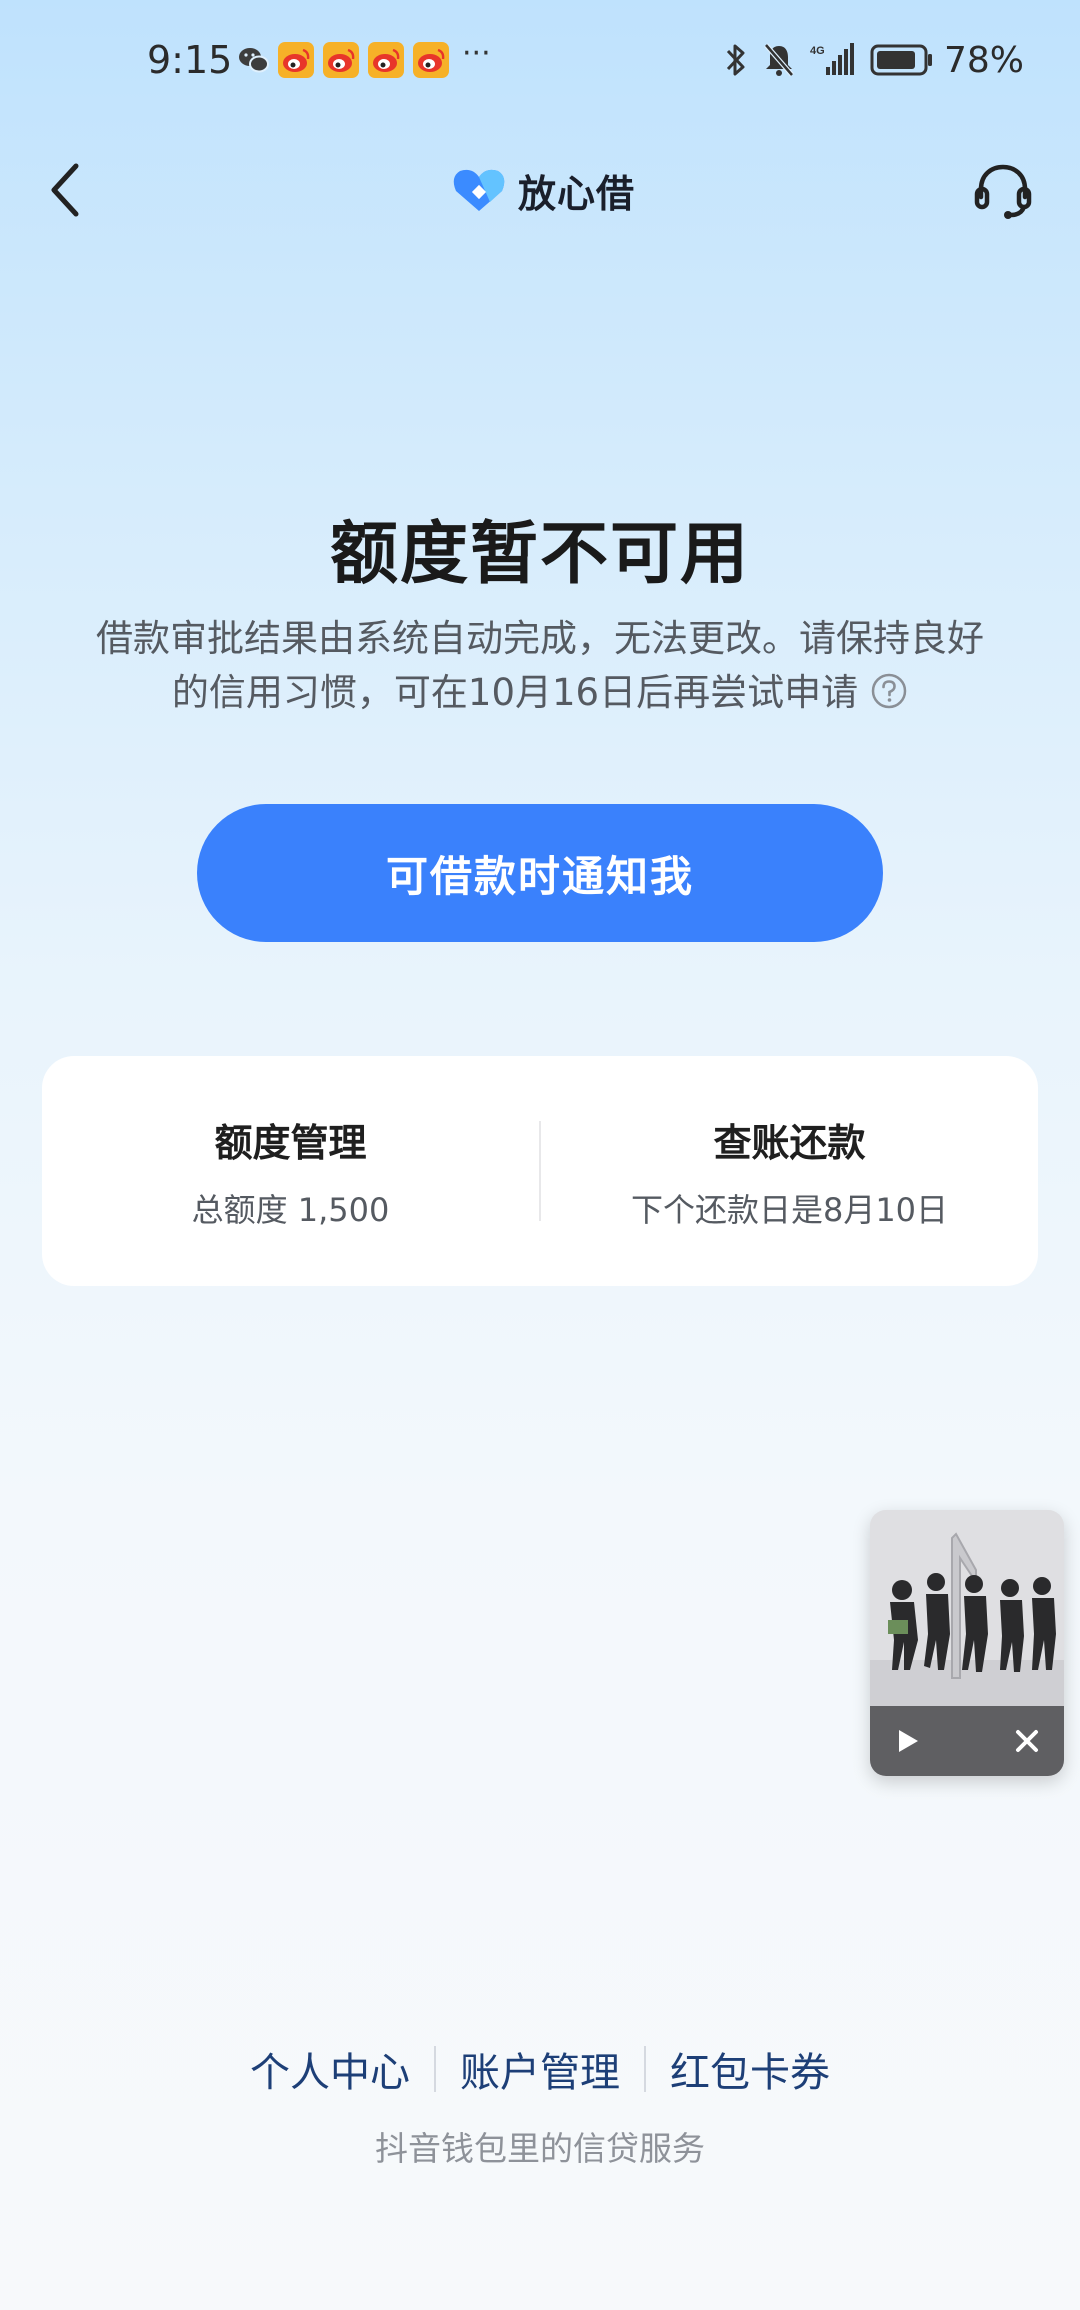  Describe the element at coordinates (290, 1209) in the screenshot. I see `total-quota-text: 总额度 1,500` at that location.